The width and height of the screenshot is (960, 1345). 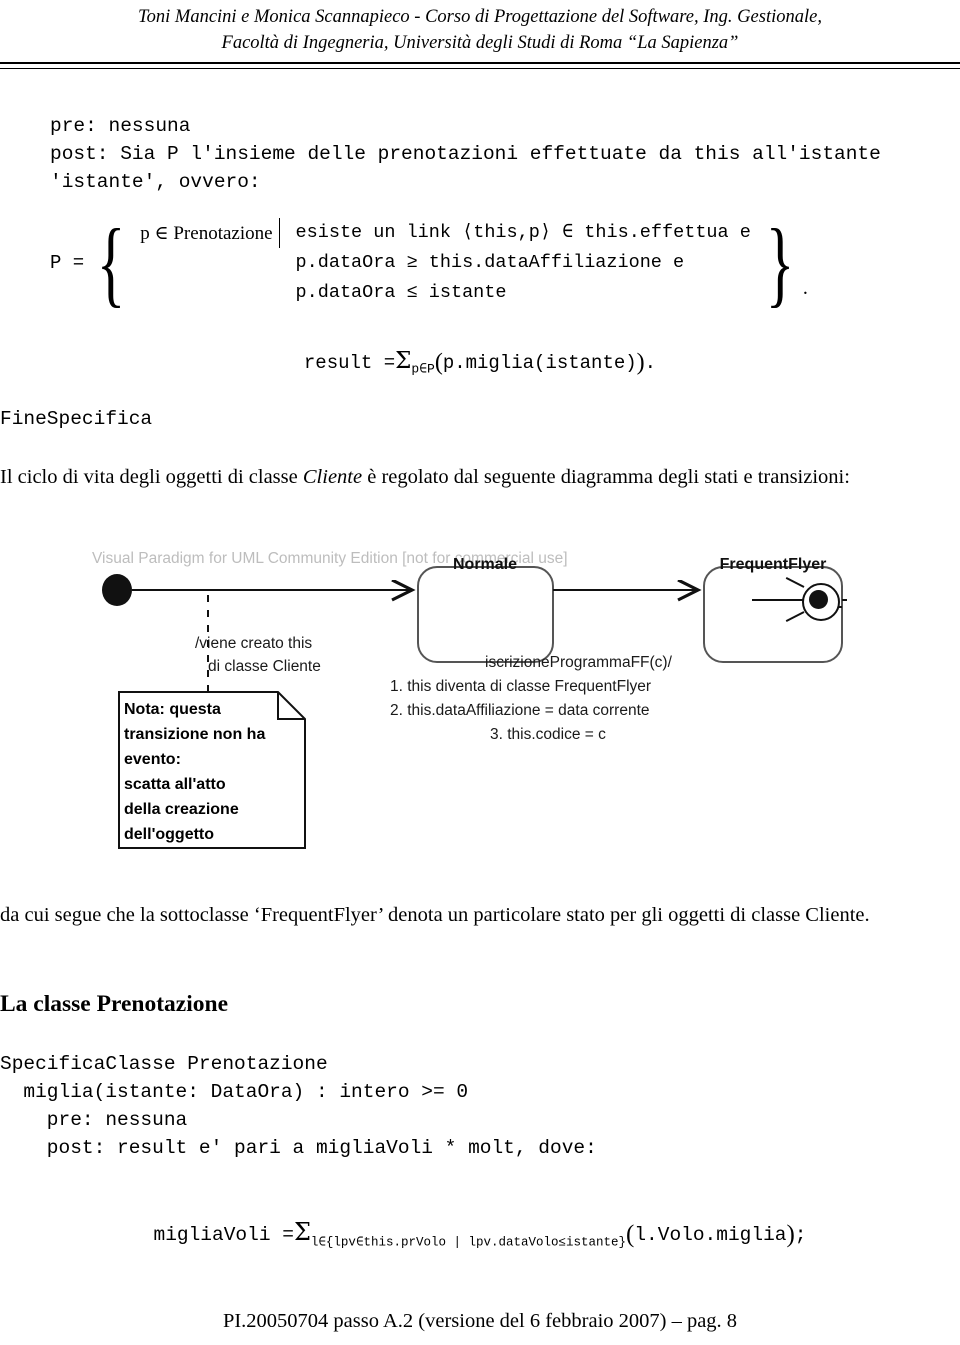 What do you see at coordinates (152, 759) in the screenshot?
I see `note-line-3: evento:` at bounding box center [152, 759].